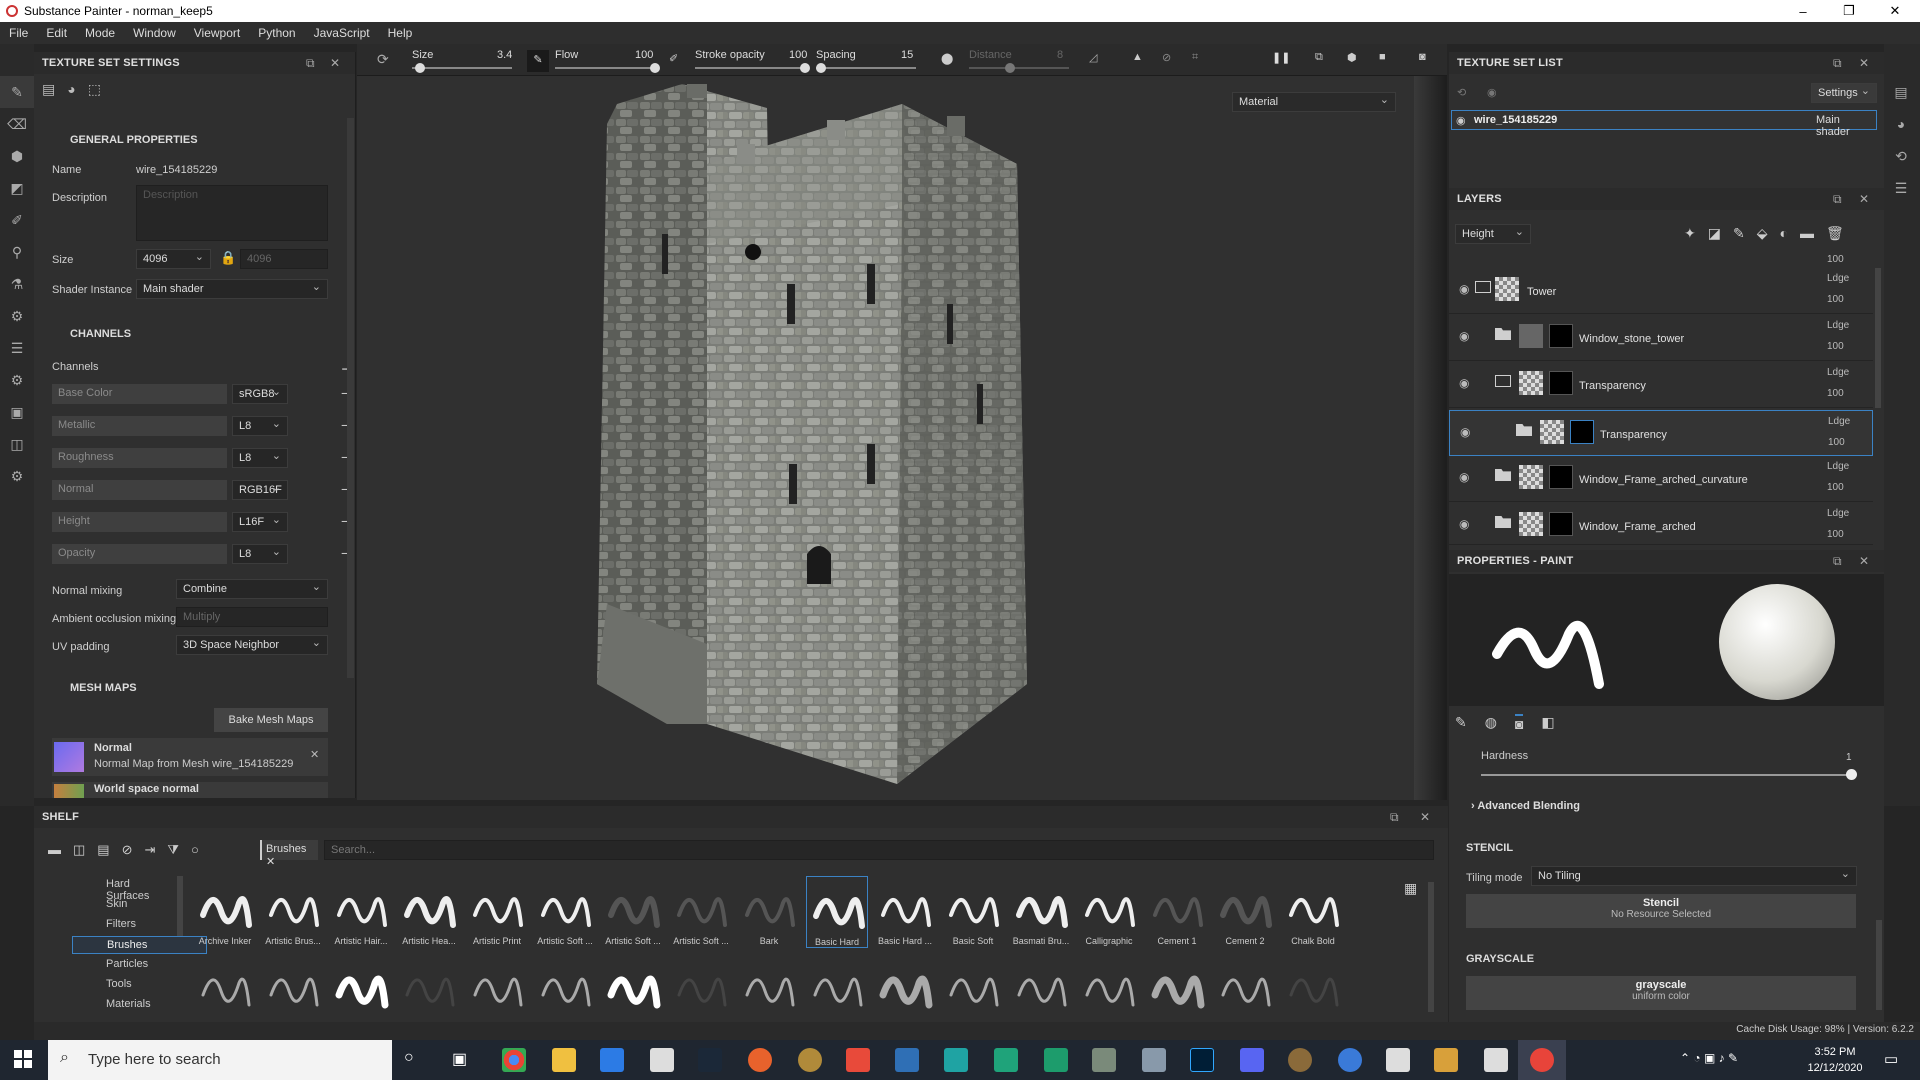 This screenshot has width=1920, height=1080. Describe the element at coordinates (1525, 806) in the screenshot. I see `advanced-blending-toggle: › Advanced Blending` at that location.